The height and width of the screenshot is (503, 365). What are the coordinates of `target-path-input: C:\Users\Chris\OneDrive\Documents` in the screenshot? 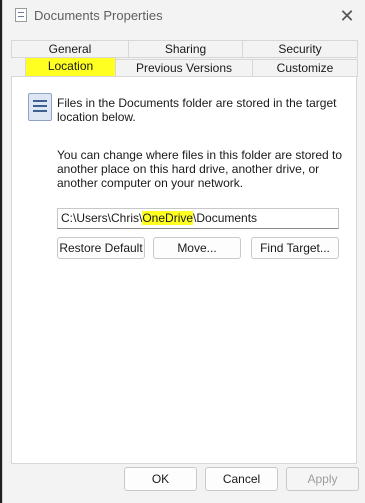 It's located at (198, 218).